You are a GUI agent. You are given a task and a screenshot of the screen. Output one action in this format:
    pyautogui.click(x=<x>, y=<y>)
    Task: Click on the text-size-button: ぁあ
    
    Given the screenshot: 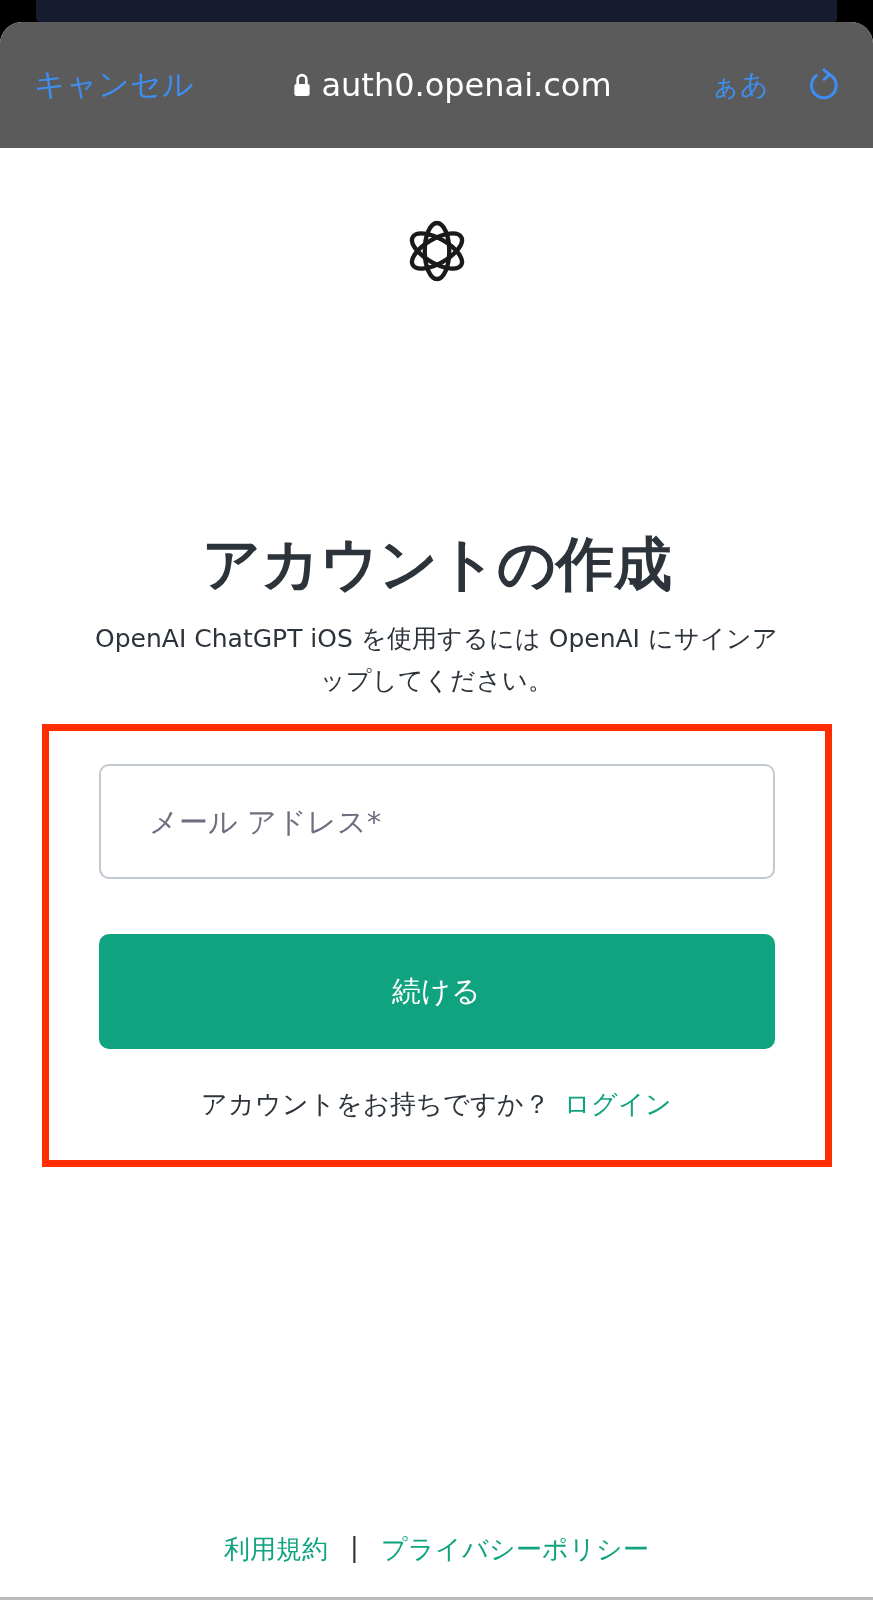 What is the action you would take?
    pyautogui.click(x=740, y=85)
    